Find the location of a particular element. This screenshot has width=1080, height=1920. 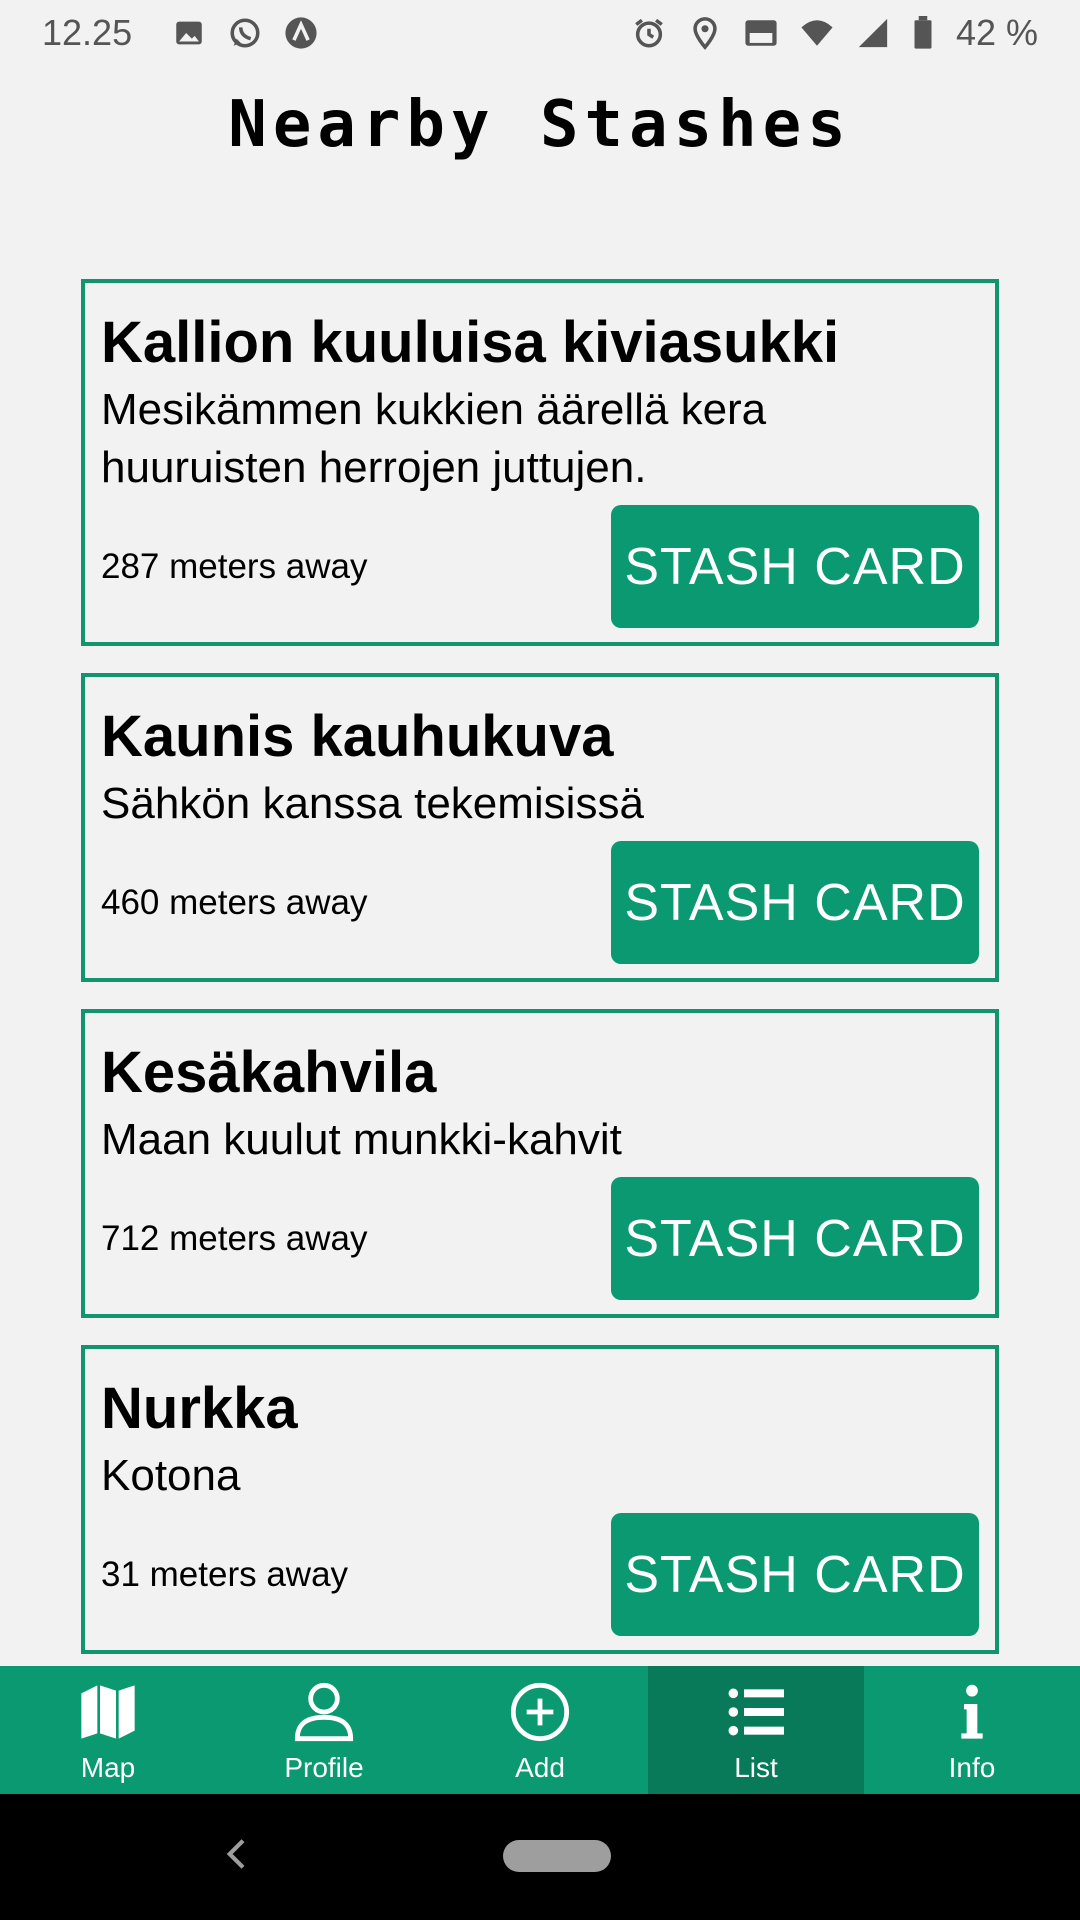

nav-item-profile: Profile is located at coordinates (324, 1730).